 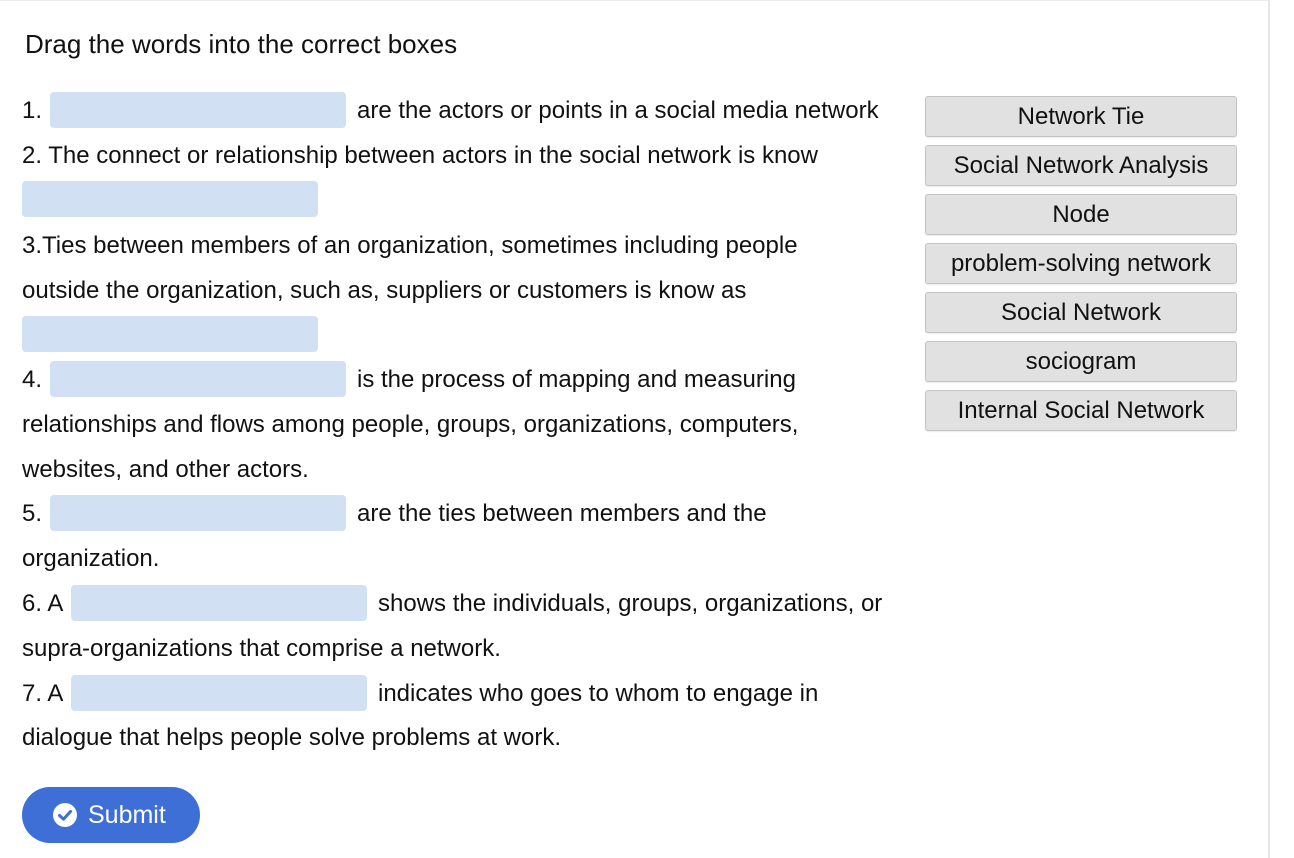 I want to click on drop-slot-q4, so click(x=198, y=379).